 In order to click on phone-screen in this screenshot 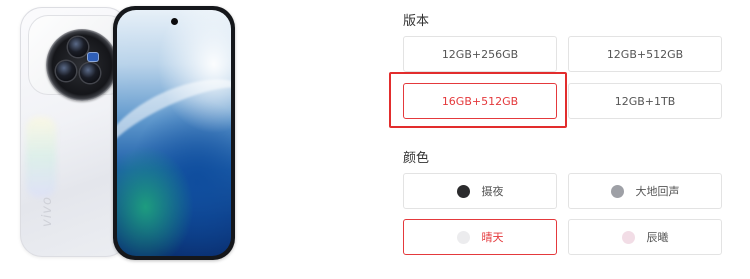, I will do `click(174, 133)`.